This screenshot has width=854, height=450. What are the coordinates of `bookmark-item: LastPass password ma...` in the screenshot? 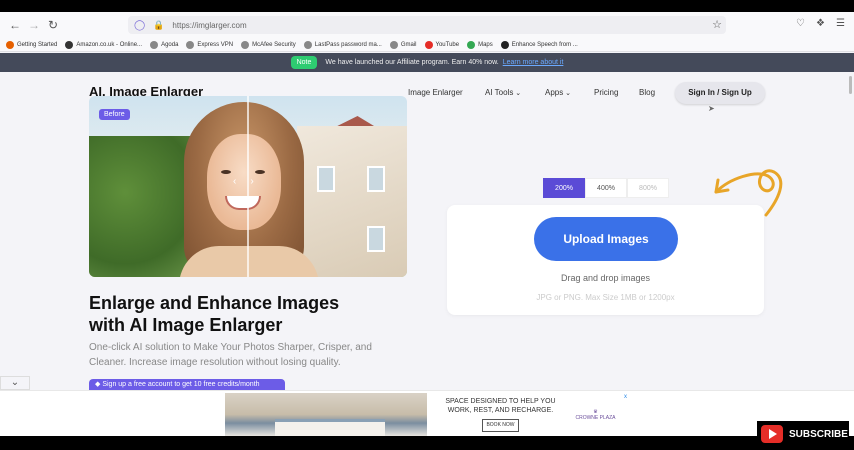 It's located at (342, 44).